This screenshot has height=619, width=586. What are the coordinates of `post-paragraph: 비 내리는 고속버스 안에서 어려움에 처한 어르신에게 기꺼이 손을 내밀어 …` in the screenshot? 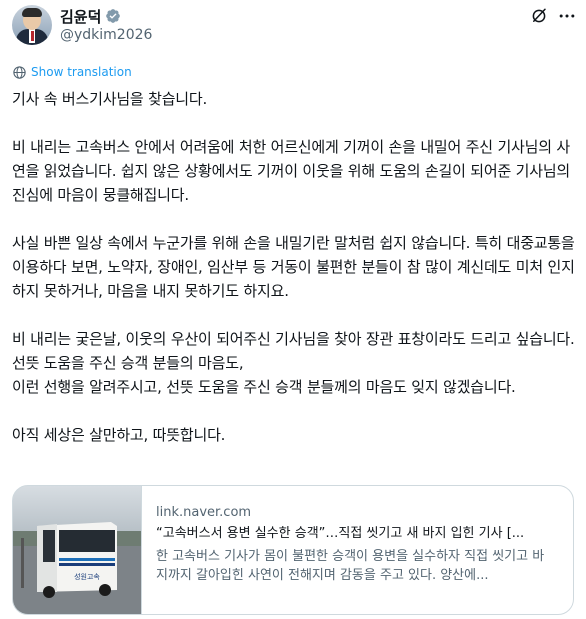 It's located at (293, 171).